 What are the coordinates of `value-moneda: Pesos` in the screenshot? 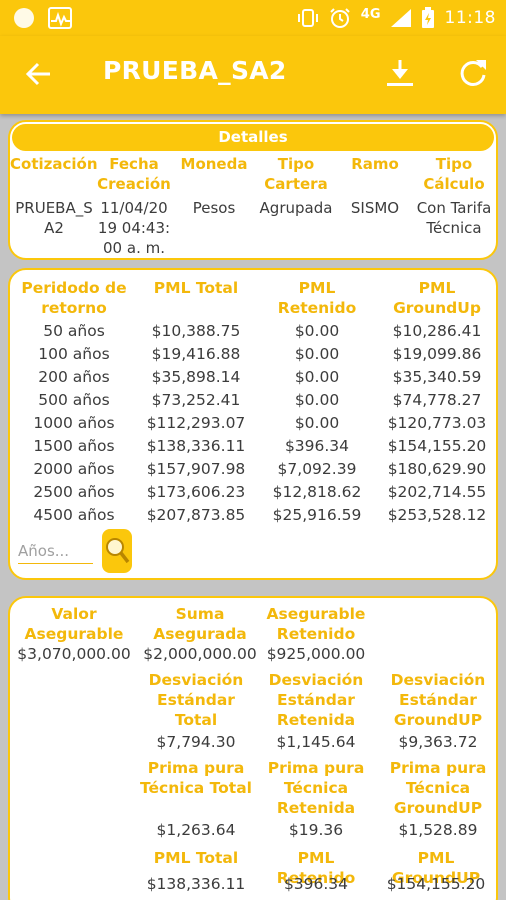 It's located at (214, 208).